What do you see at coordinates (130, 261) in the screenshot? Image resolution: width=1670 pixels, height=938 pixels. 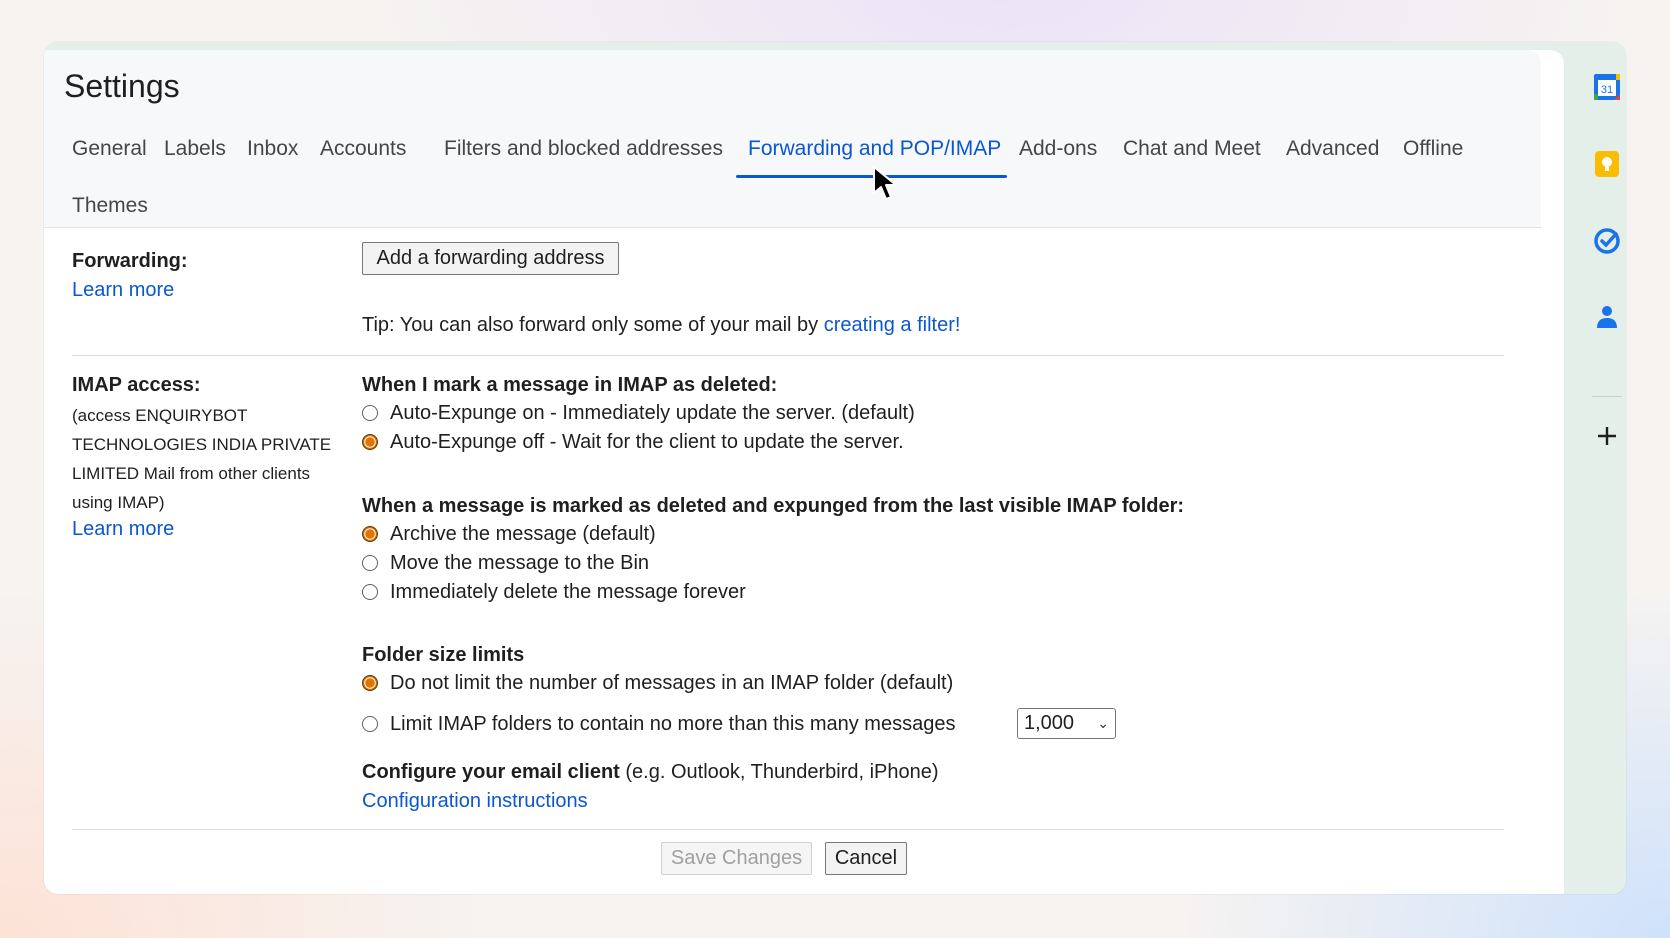 I see `forwarding-label: Forwarding:` at bounding box center [130, 261].